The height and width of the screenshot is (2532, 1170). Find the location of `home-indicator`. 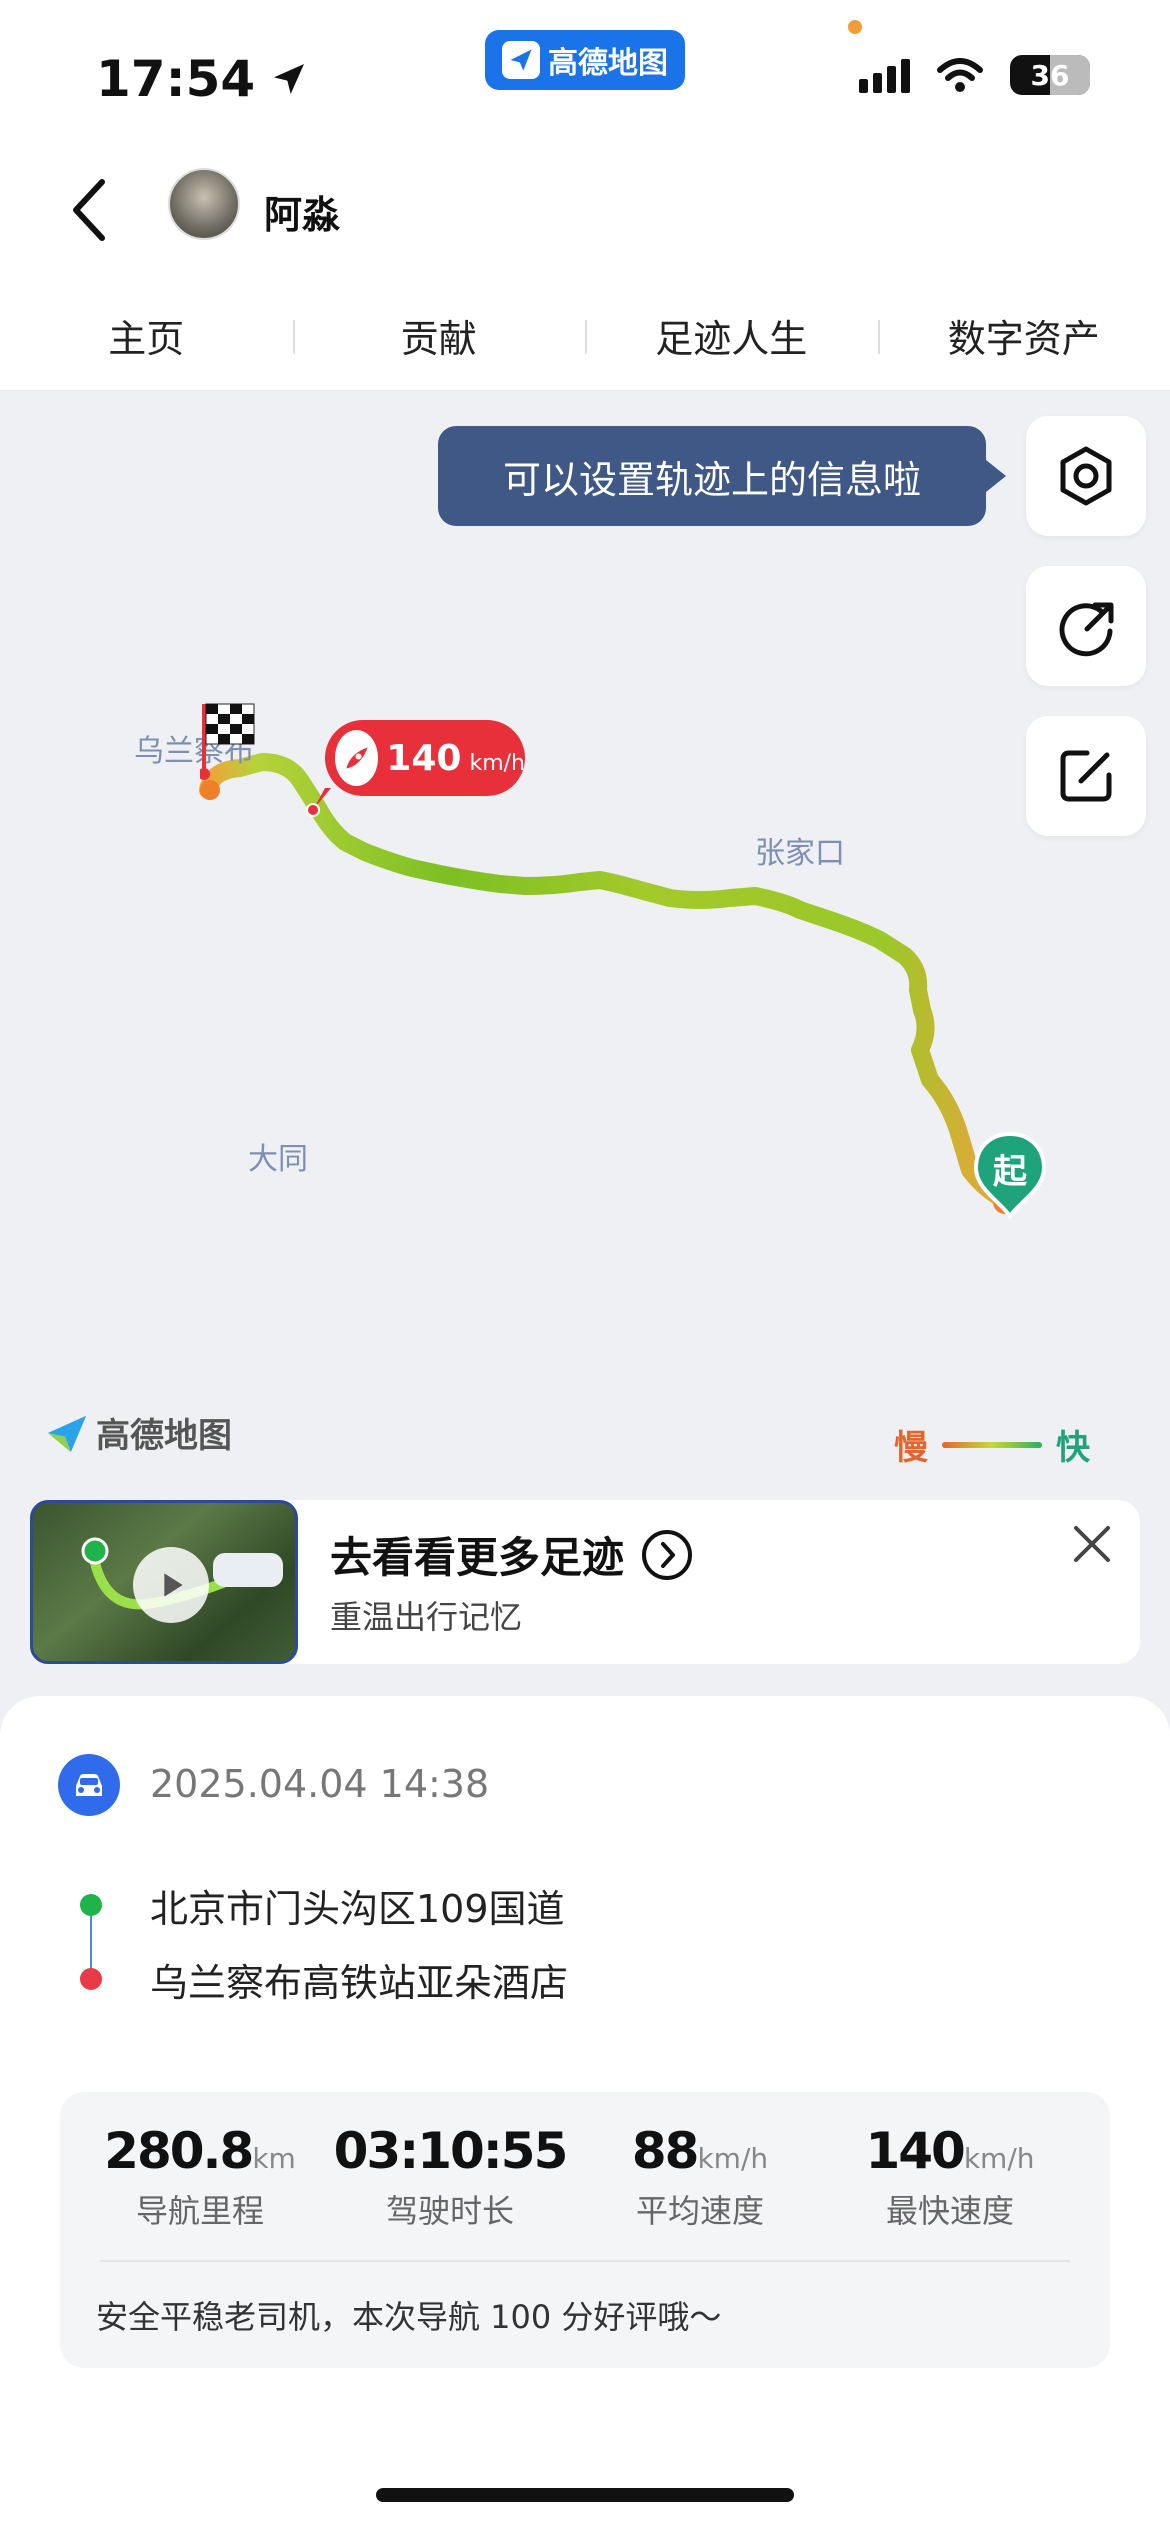

home-indicator is located at coordinates (585, 2495).